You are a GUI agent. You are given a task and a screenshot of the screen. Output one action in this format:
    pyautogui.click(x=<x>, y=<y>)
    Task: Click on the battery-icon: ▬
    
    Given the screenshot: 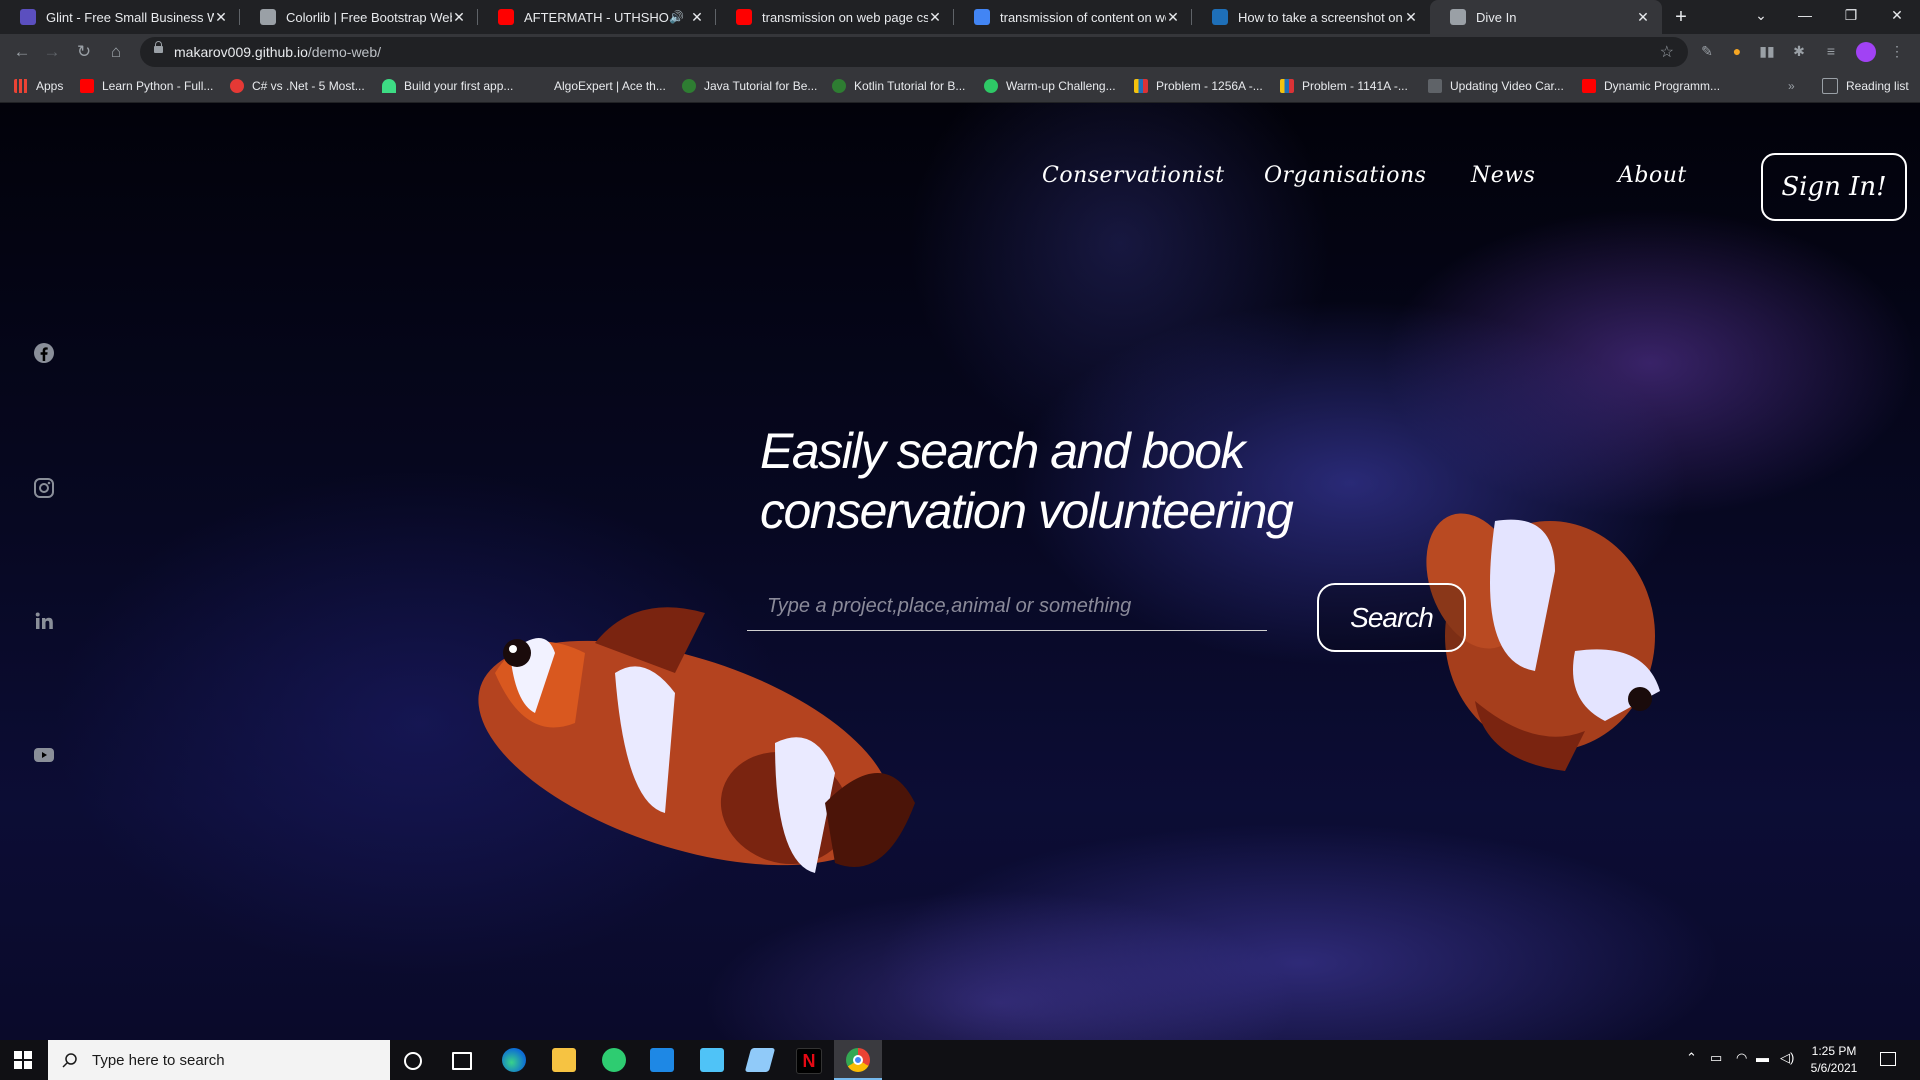 What is the action you would take?
    pyautogui.click(x=1762, y=1057)
    